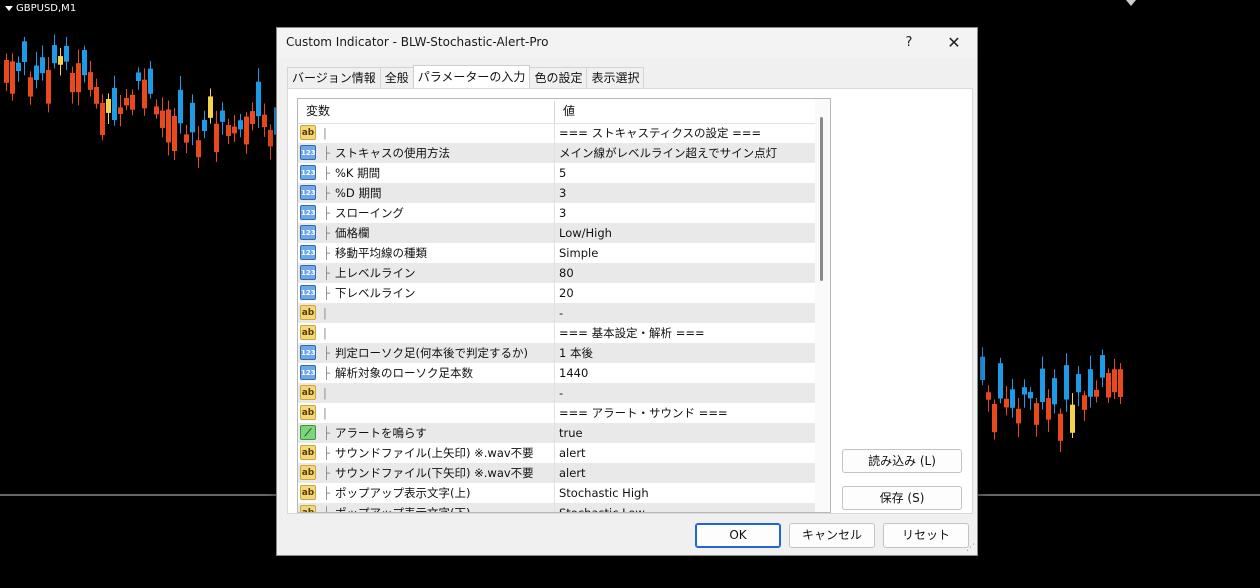 Image resolution: width=1260 pixels, height=588 pixels. I want to click on parameter-row: 123 ├ %K 期間 5, so click(556, 173).